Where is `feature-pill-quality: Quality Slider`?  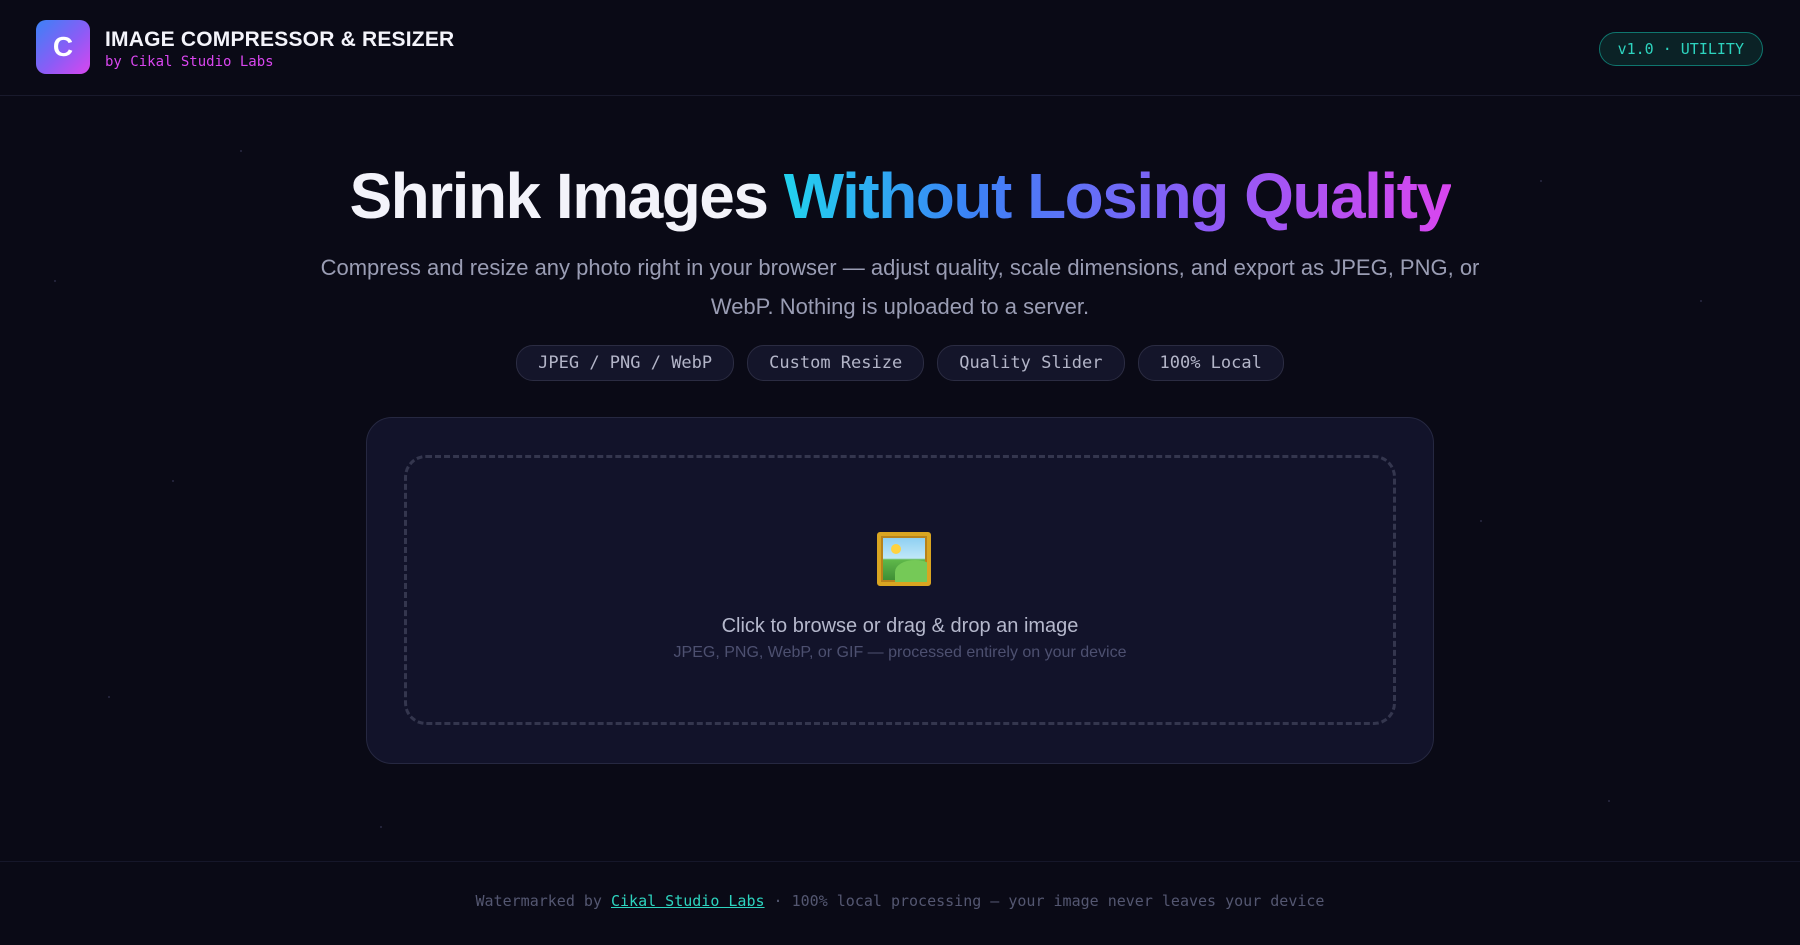
feature-pill-quality: Quality Slider is located at coordinates (1031, 363).